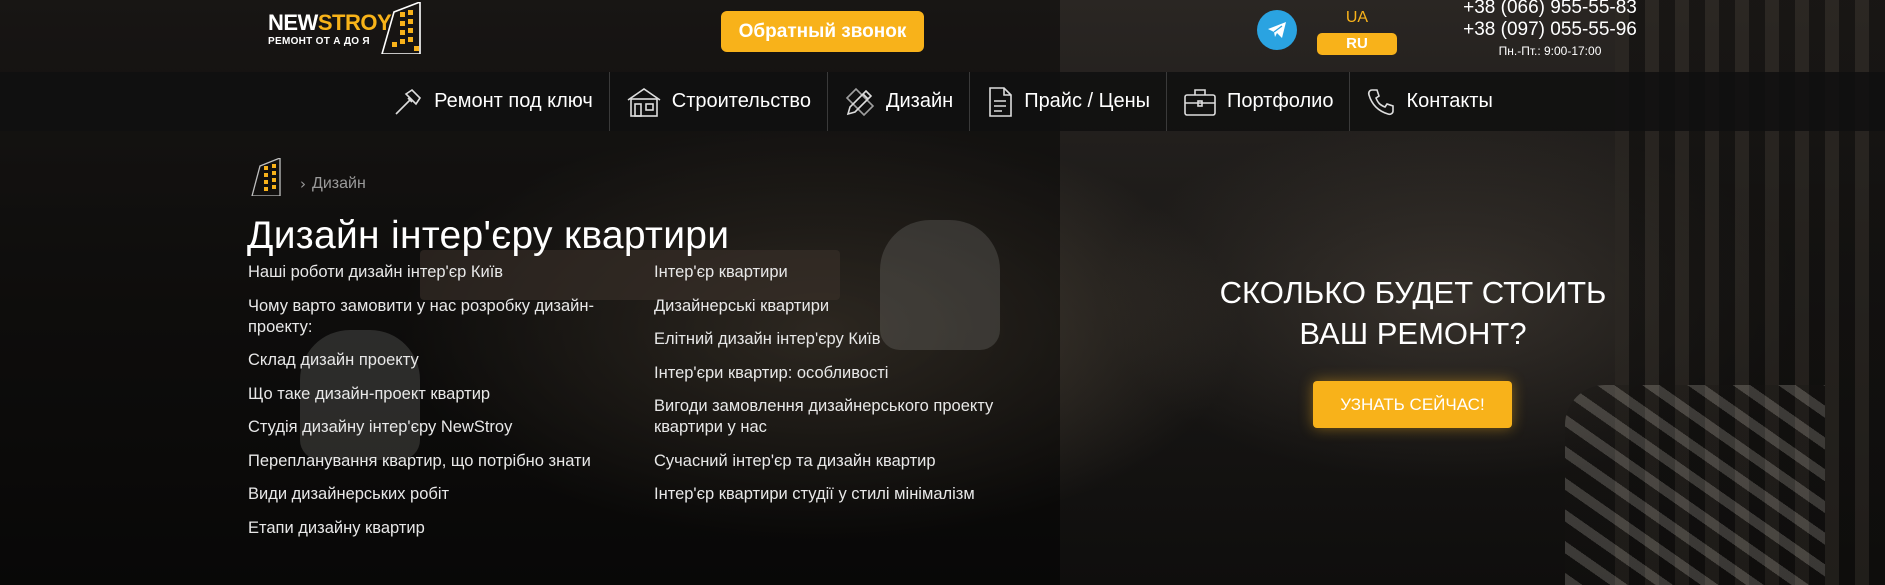 This screenshot has height=585, width=1885. Describe the element at coordinates (1413, 292) in the screenshot. I see `cta-heading-line1: СКОЛЬКО БУДЕТ СТОИТЬ` at that location.